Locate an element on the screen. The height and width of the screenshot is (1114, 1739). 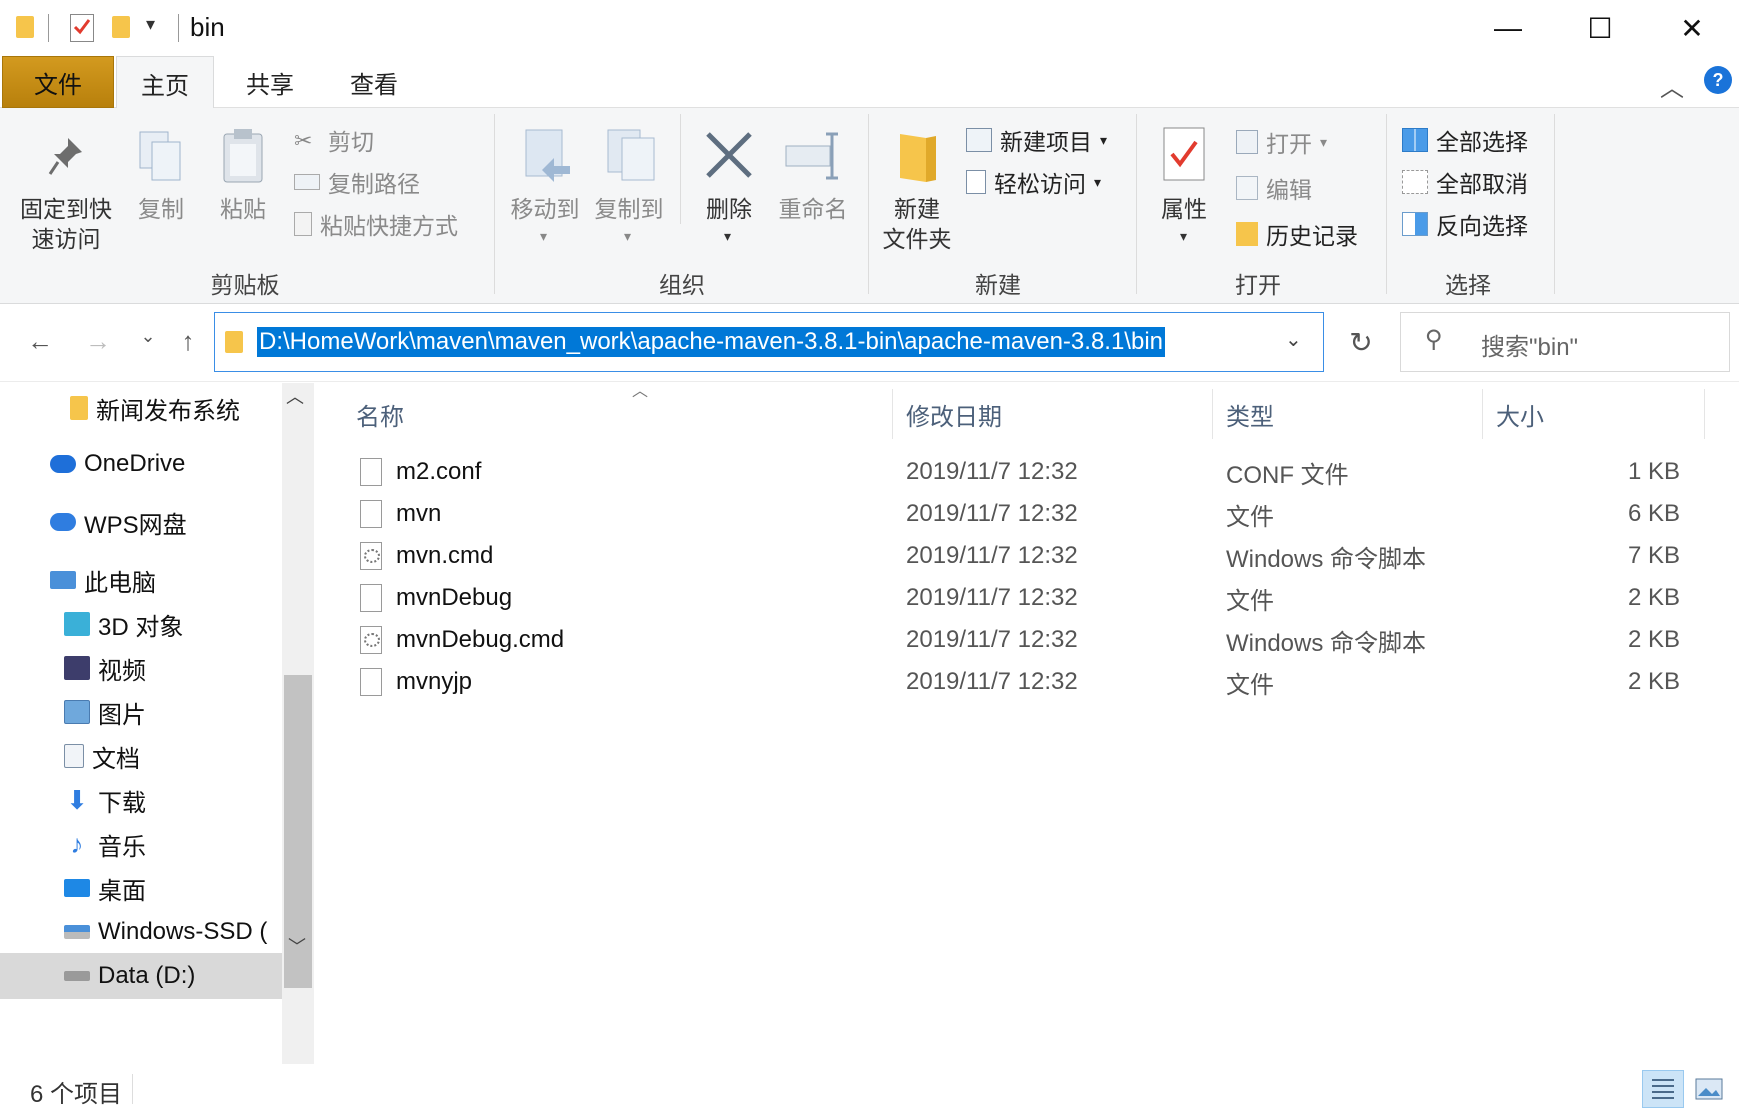
nav-item-pictures: 图片 is located at coordinates (141, 712).